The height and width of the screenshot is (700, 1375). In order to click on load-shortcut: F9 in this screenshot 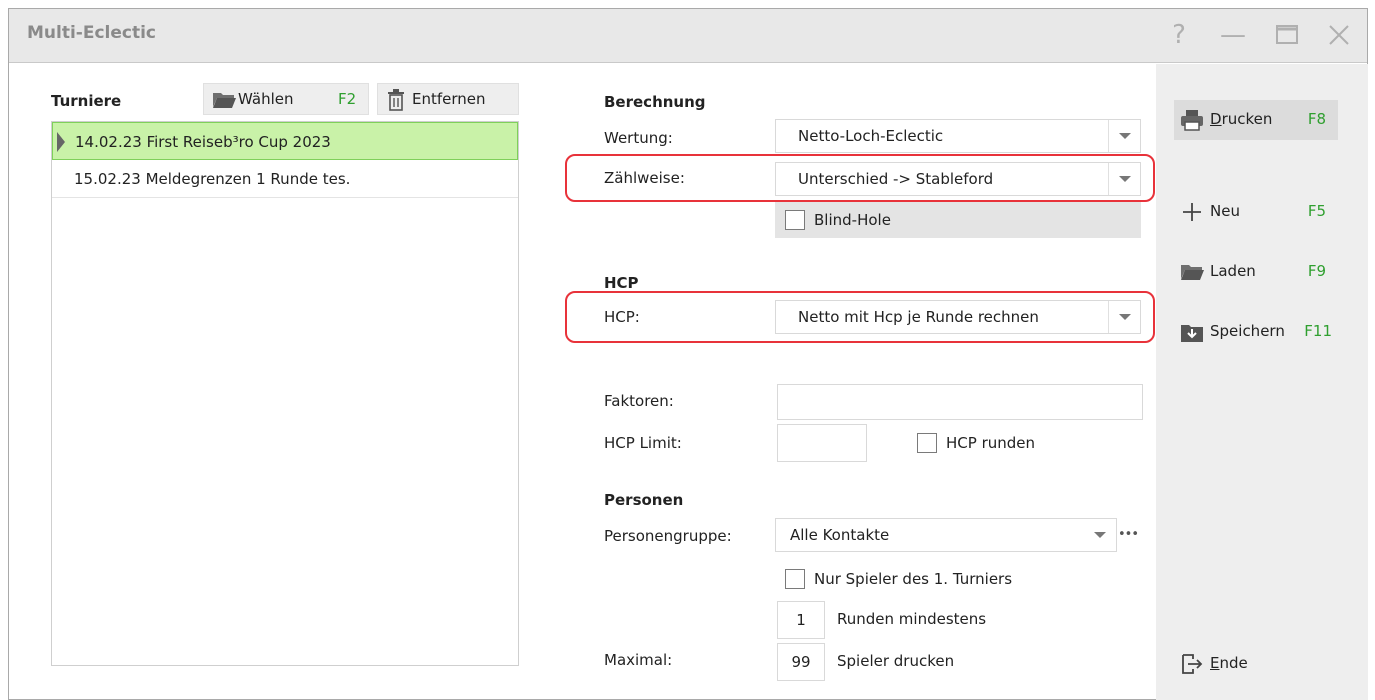, I will do `click(1316, 271)`.